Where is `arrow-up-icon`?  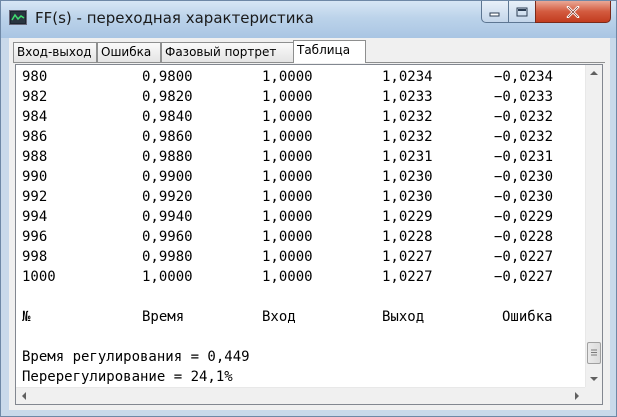
arrow-up-icon is located at coordinates (594, 73).